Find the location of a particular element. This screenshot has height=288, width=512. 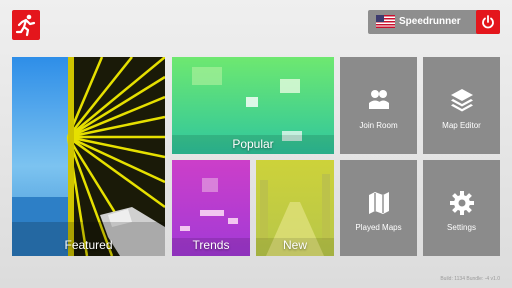

played-maps-label: Played Maps is located at coordinates (378, 227).